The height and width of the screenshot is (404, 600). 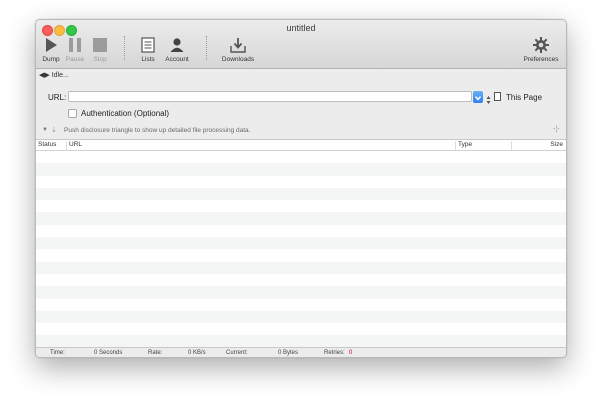 What do you see at coordinates (51, 145) in the screenshot?
I see `column-header-status: Status` at bounding box center [51, 145].